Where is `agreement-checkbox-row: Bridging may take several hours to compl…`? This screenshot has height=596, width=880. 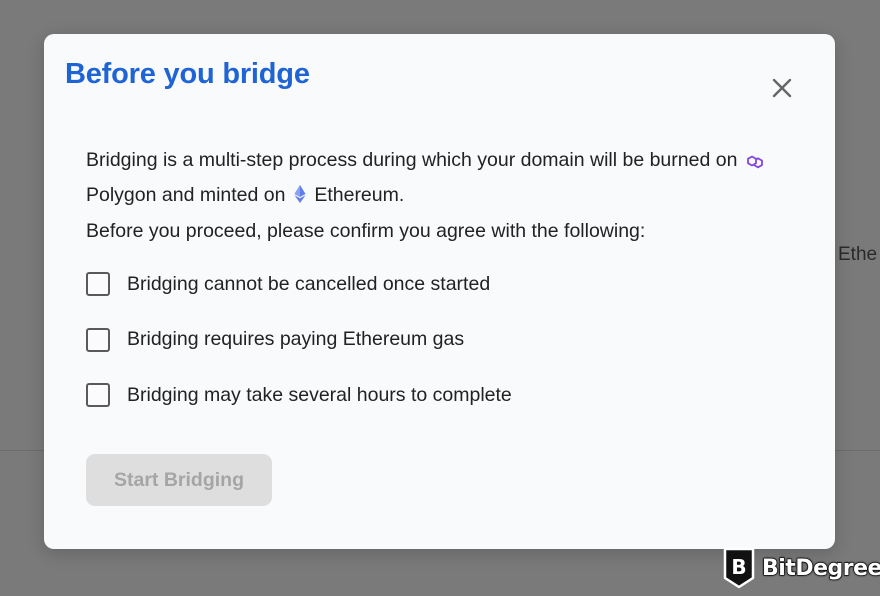
agreement-checkbox-row: Bridging may take several hours to compl… is located at coordinates (299, 395).